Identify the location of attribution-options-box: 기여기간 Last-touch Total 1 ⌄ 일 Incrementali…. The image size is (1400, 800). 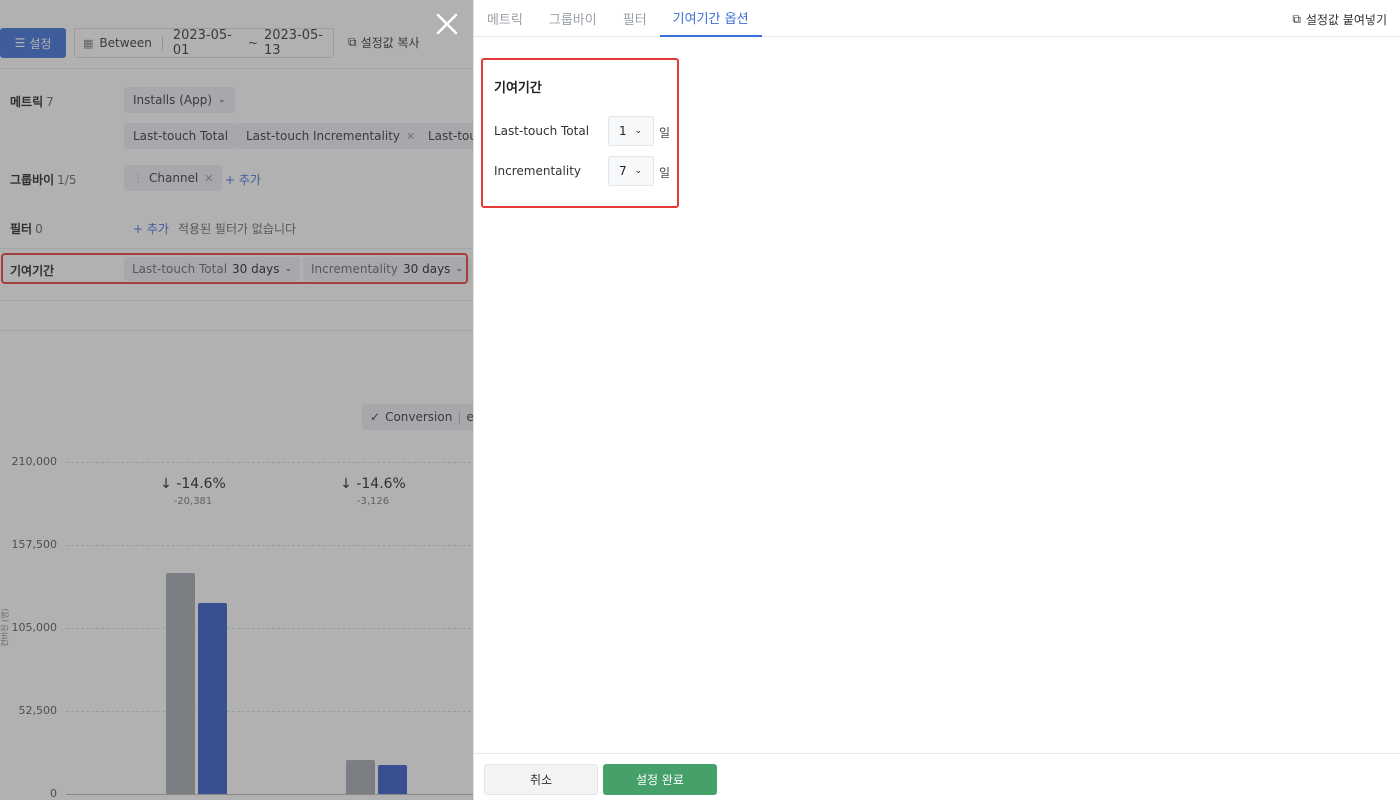
(580, 133).